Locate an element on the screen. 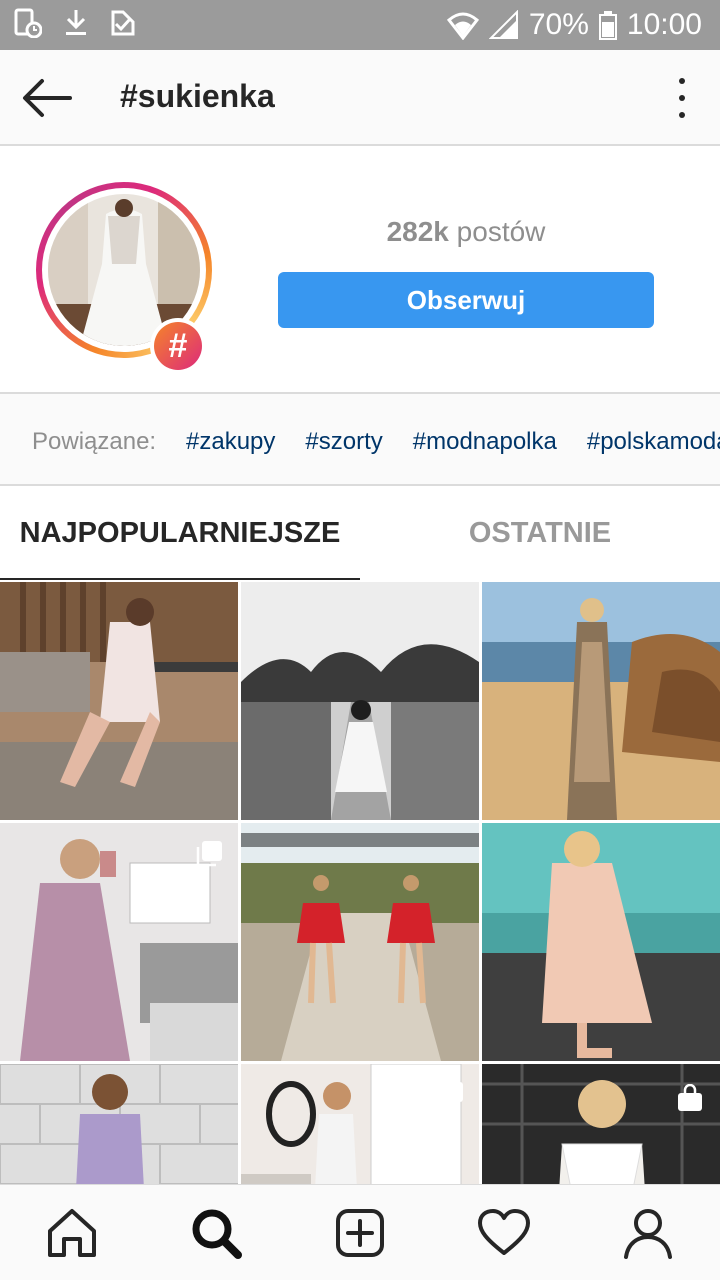 Image resolution: width=720 pixels, height=1280 pixels. bottom-nav is located at coordinates (360, 1232).